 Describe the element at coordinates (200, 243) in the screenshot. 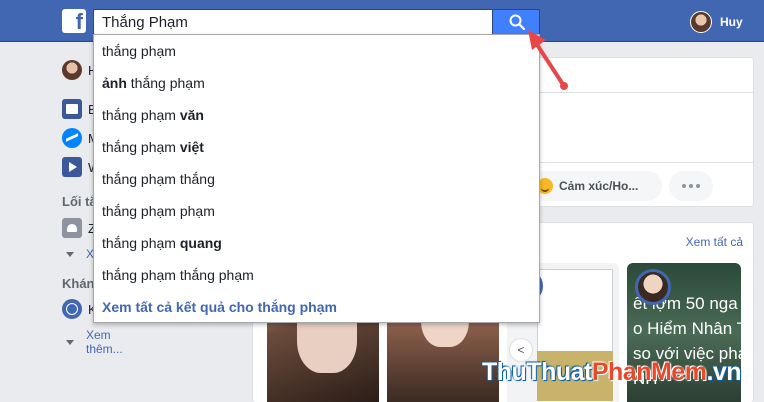

I see `suggestion-highlight: quang` at that location.